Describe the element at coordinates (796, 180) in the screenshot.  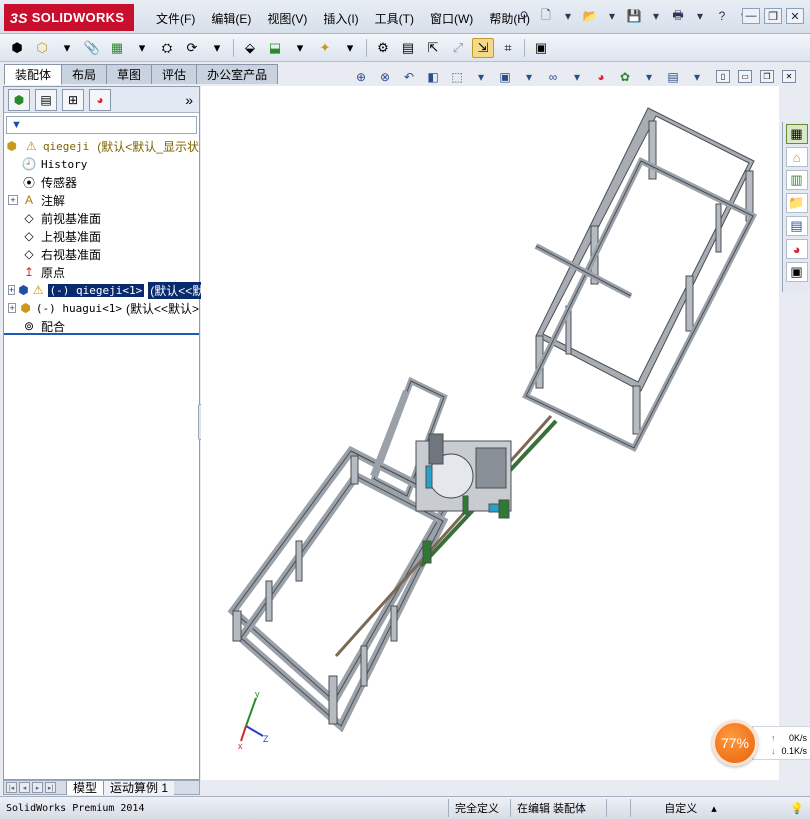
I see `design-library-icon: ▥` at that location.